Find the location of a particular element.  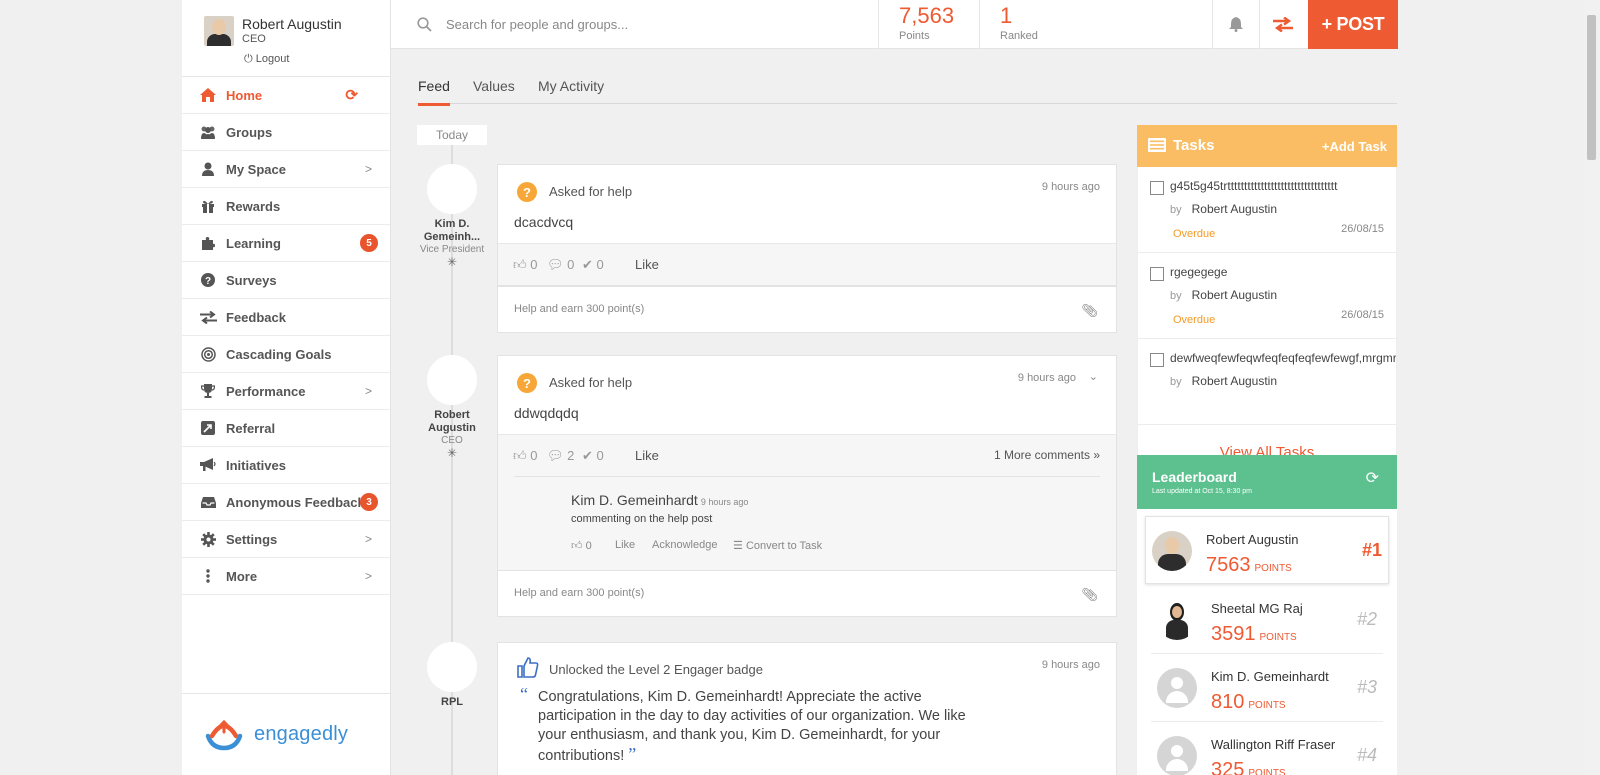

search-input is located at coordinates (646, 24).